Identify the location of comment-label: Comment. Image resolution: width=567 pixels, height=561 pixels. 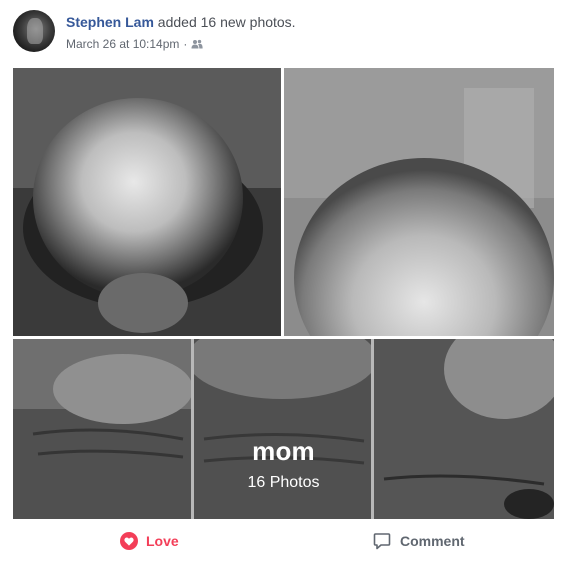
(432, 541).